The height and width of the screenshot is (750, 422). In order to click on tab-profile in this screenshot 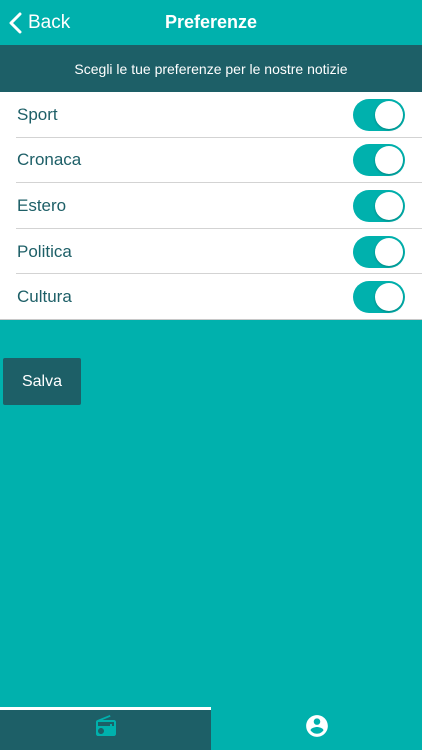, I will do `click(316, 728)`.